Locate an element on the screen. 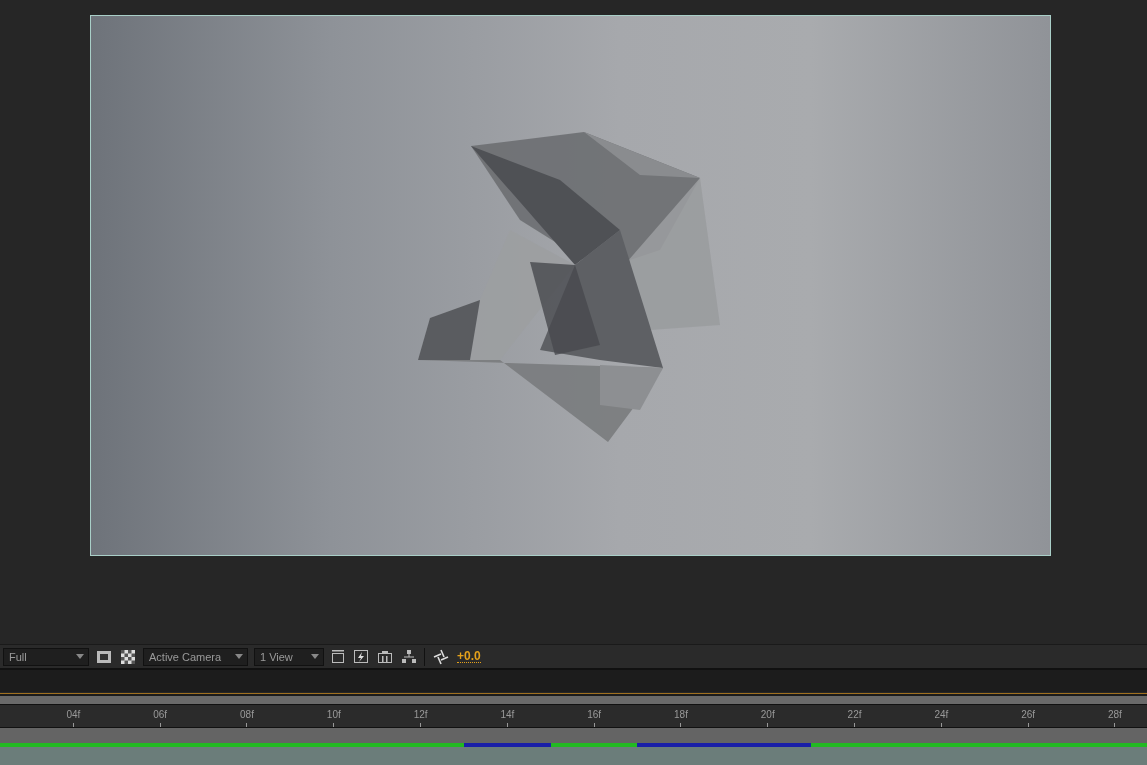 This screenshot has height=765, width=1147. ruler-label: 06f is located at coordinates (160, 715).